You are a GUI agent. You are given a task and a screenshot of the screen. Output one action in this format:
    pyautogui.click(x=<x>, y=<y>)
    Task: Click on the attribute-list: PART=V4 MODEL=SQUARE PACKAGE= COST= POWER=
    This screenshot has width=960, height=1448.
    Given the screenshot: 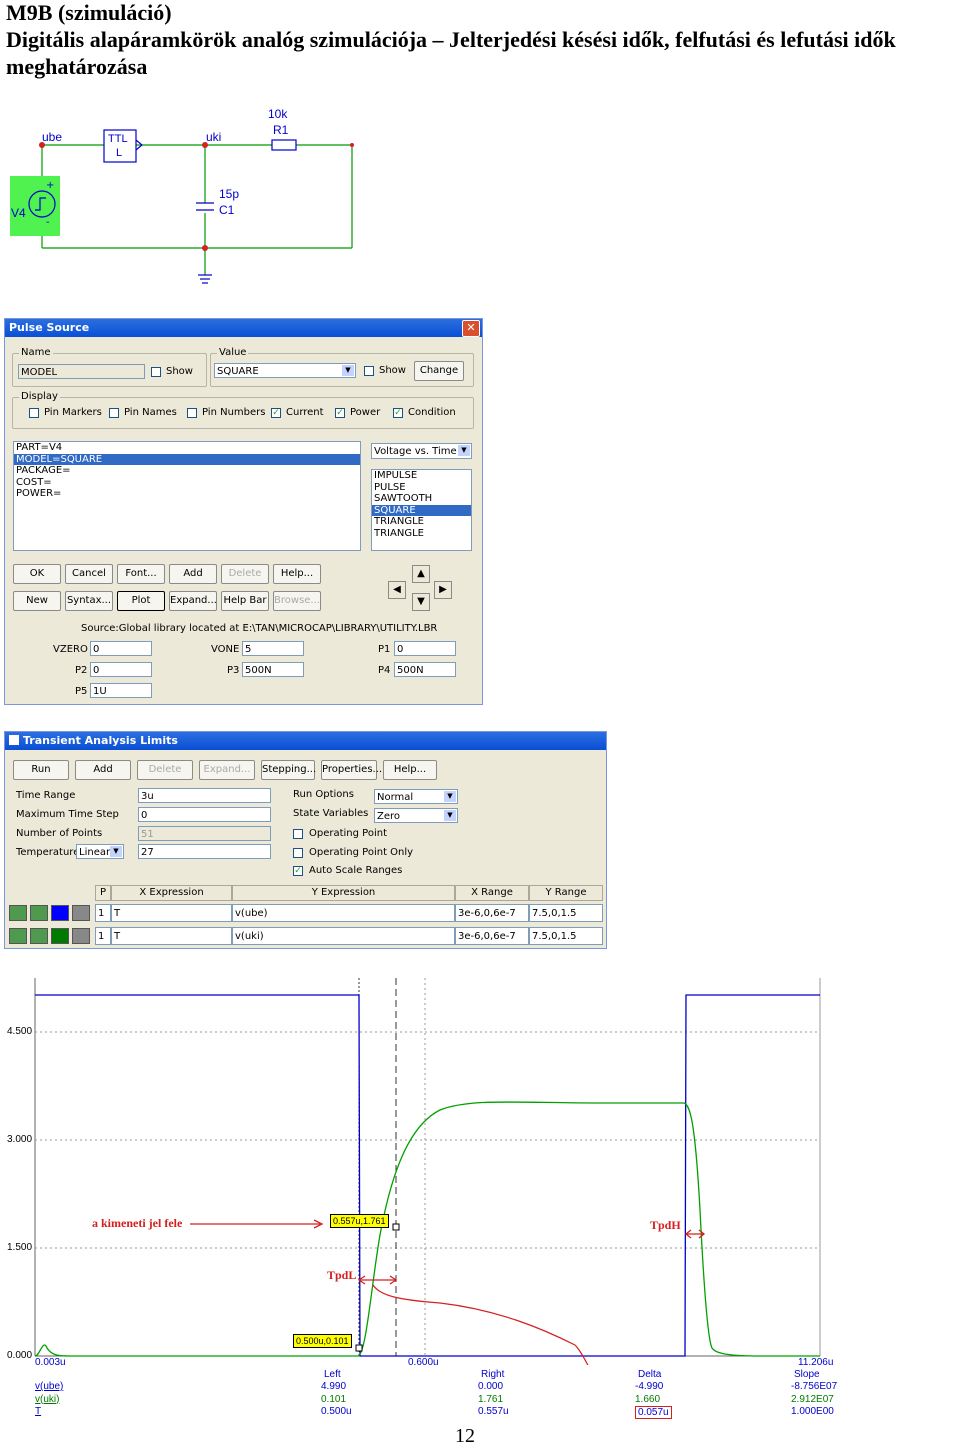 What is the action you would take?
    pyautogui.click(x=187, y=496)
    